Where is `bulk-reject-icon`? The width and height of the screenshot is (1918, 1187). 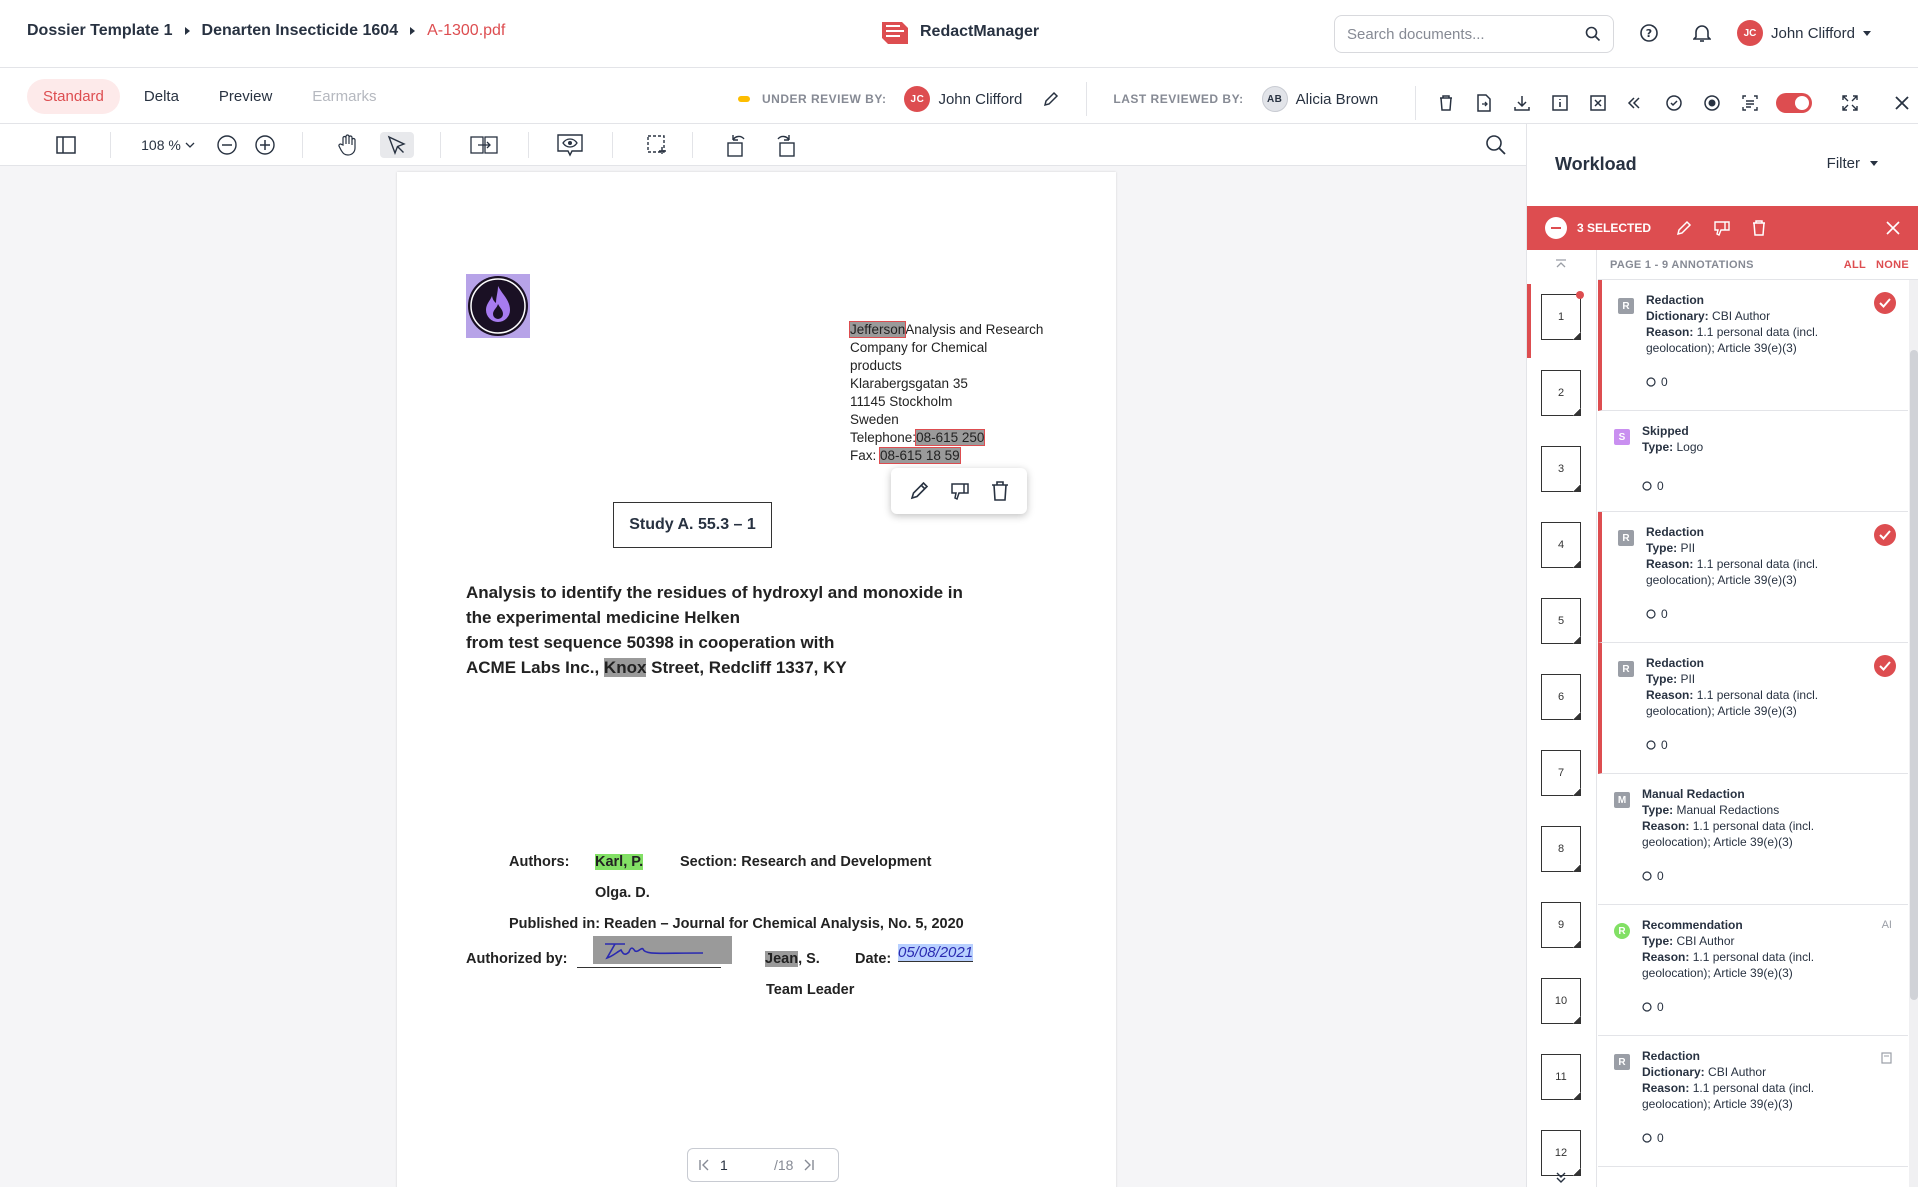 bulk-reject-icon is located at coordinates (1722, 228).